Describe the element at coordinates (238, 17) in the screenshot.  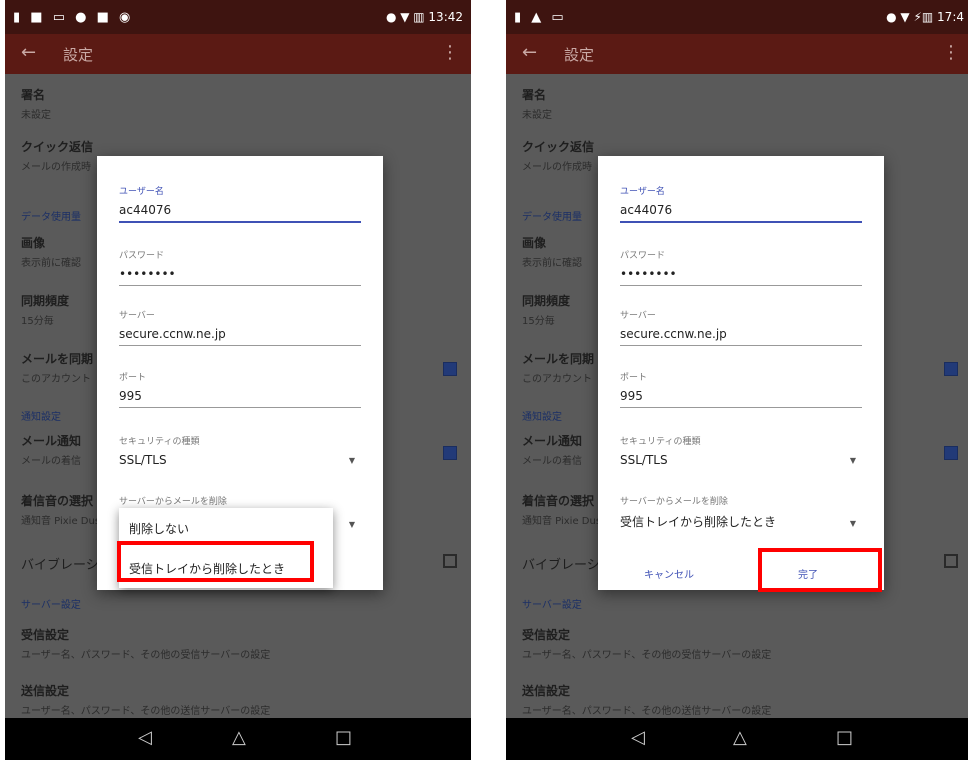
I see `status-bar: ▮ ■ ▭ ● ■ ◉ ● ▼ ▥ 13:42` at that location.